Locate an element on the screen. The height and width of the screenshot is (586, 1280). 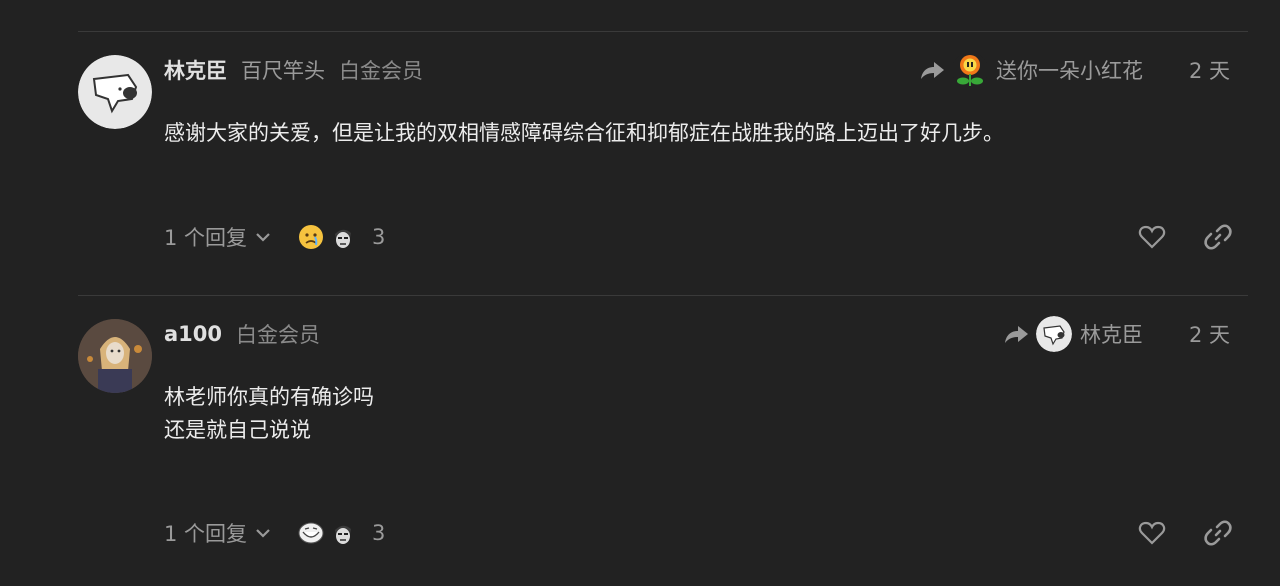
post-content: 感谢大家的关爱，但是让我的双相情感障碍综合征和抑郁症在战胜我的路上迈出了好几步。 is located at coordinates (584, 133).